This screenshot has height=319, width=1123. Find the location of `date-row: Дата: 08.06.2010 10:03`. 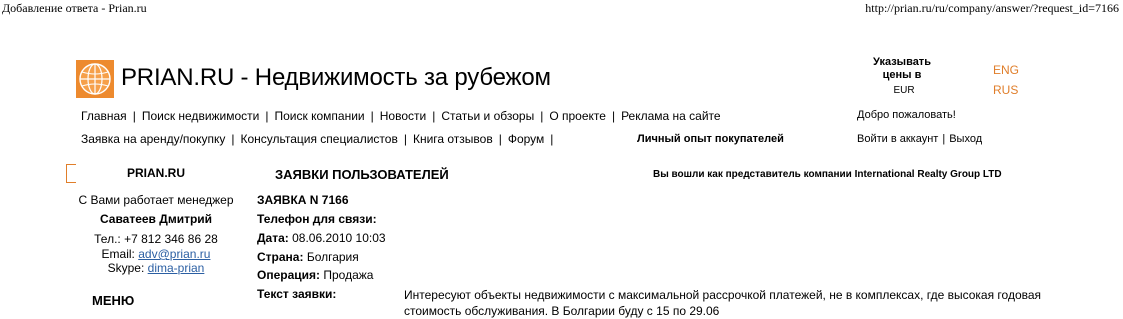

date-row: Дата: 08.06.2010 10:03 is located at coordinates (321, 238).